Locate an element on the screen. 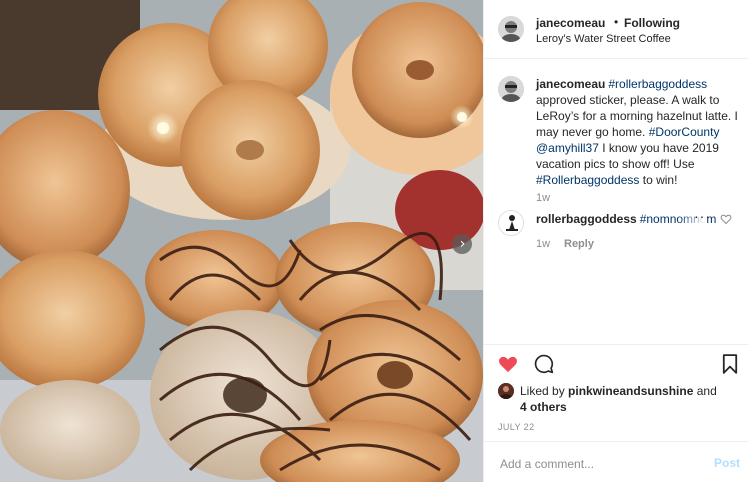 Image resolution: width=748 pixels, height=484 pixels. liked-by-suffix: and is located at coordinates (705, 391).